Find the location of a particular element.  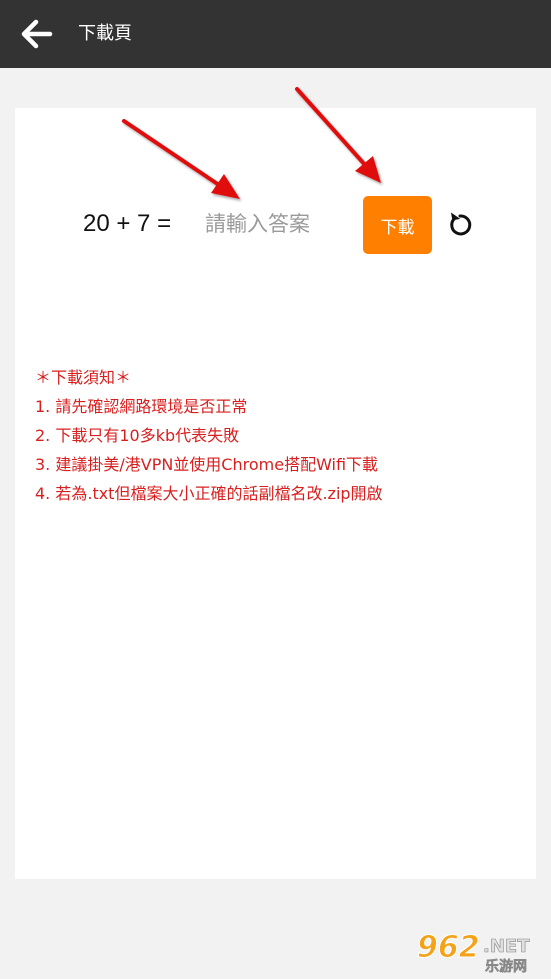

watermark-logo: 962 .NET 乐游网 is located at coordinates (479, 951).